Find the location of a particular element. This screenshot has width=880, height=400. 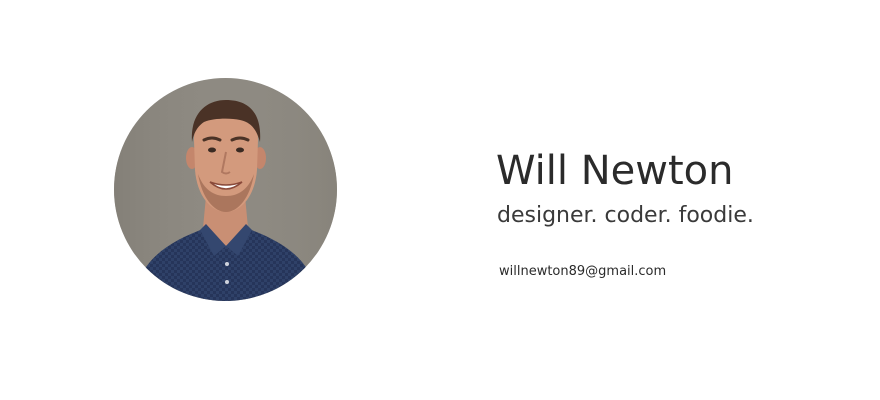

profile-name: Will Newton is located at coordinates (615, 171).